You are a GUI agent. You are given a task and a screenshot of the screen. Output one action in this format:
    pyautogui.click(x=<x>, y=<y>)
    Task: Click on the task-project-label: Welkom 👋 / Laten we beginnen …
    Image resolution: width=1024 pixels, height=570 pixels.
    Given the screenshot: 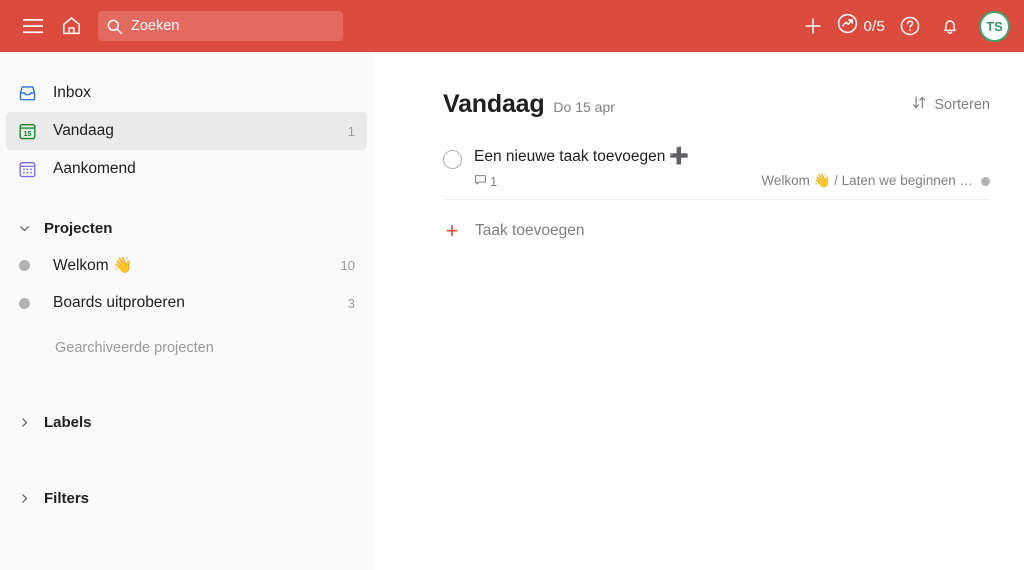 What is the action you would take?
    pyautogui.click(x=867, y=180)
    